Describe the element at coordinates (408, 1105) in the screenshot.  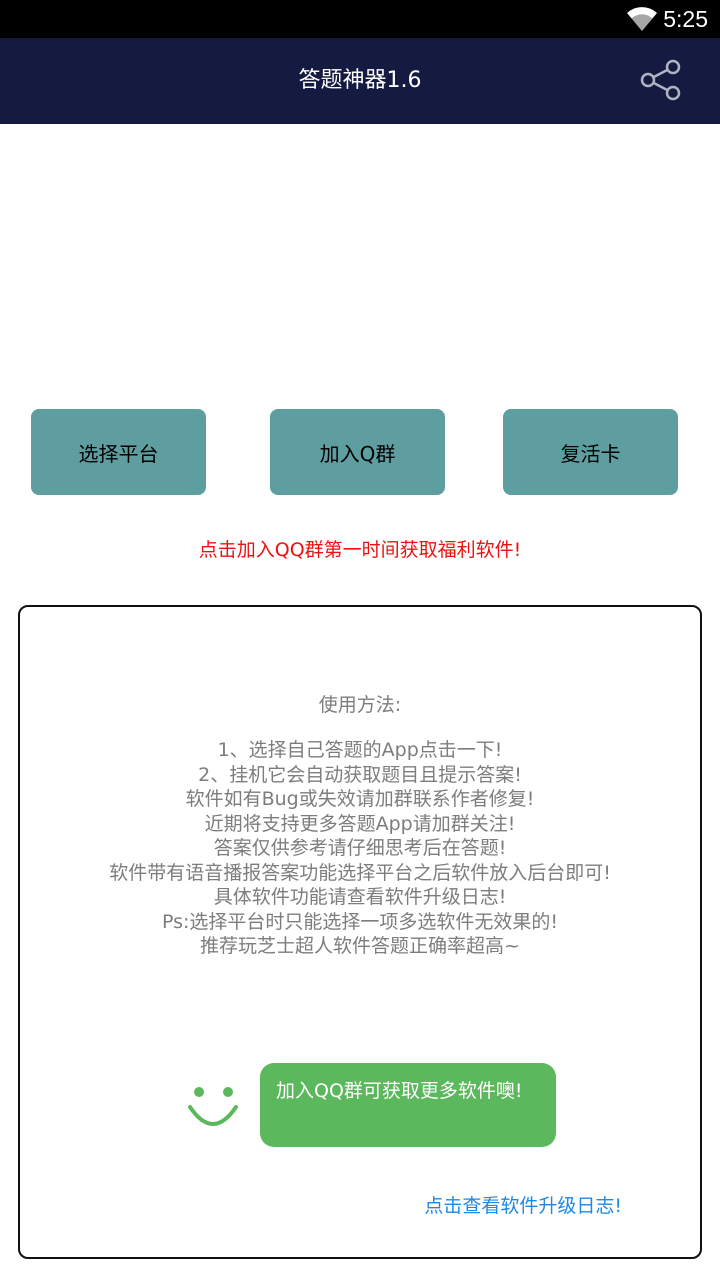
I see `chat-bubble: 加入QQ群可获取更多软件噢!` at that location.